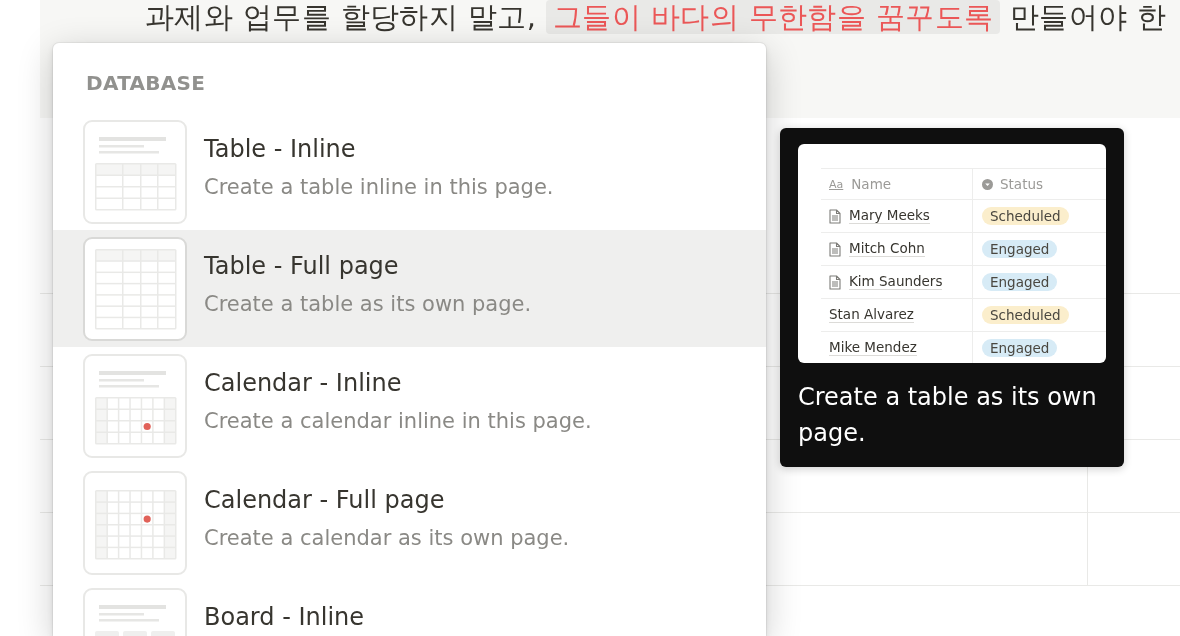  I want to click on menu-item-description: Create a table as its own page., so click(368, 304).